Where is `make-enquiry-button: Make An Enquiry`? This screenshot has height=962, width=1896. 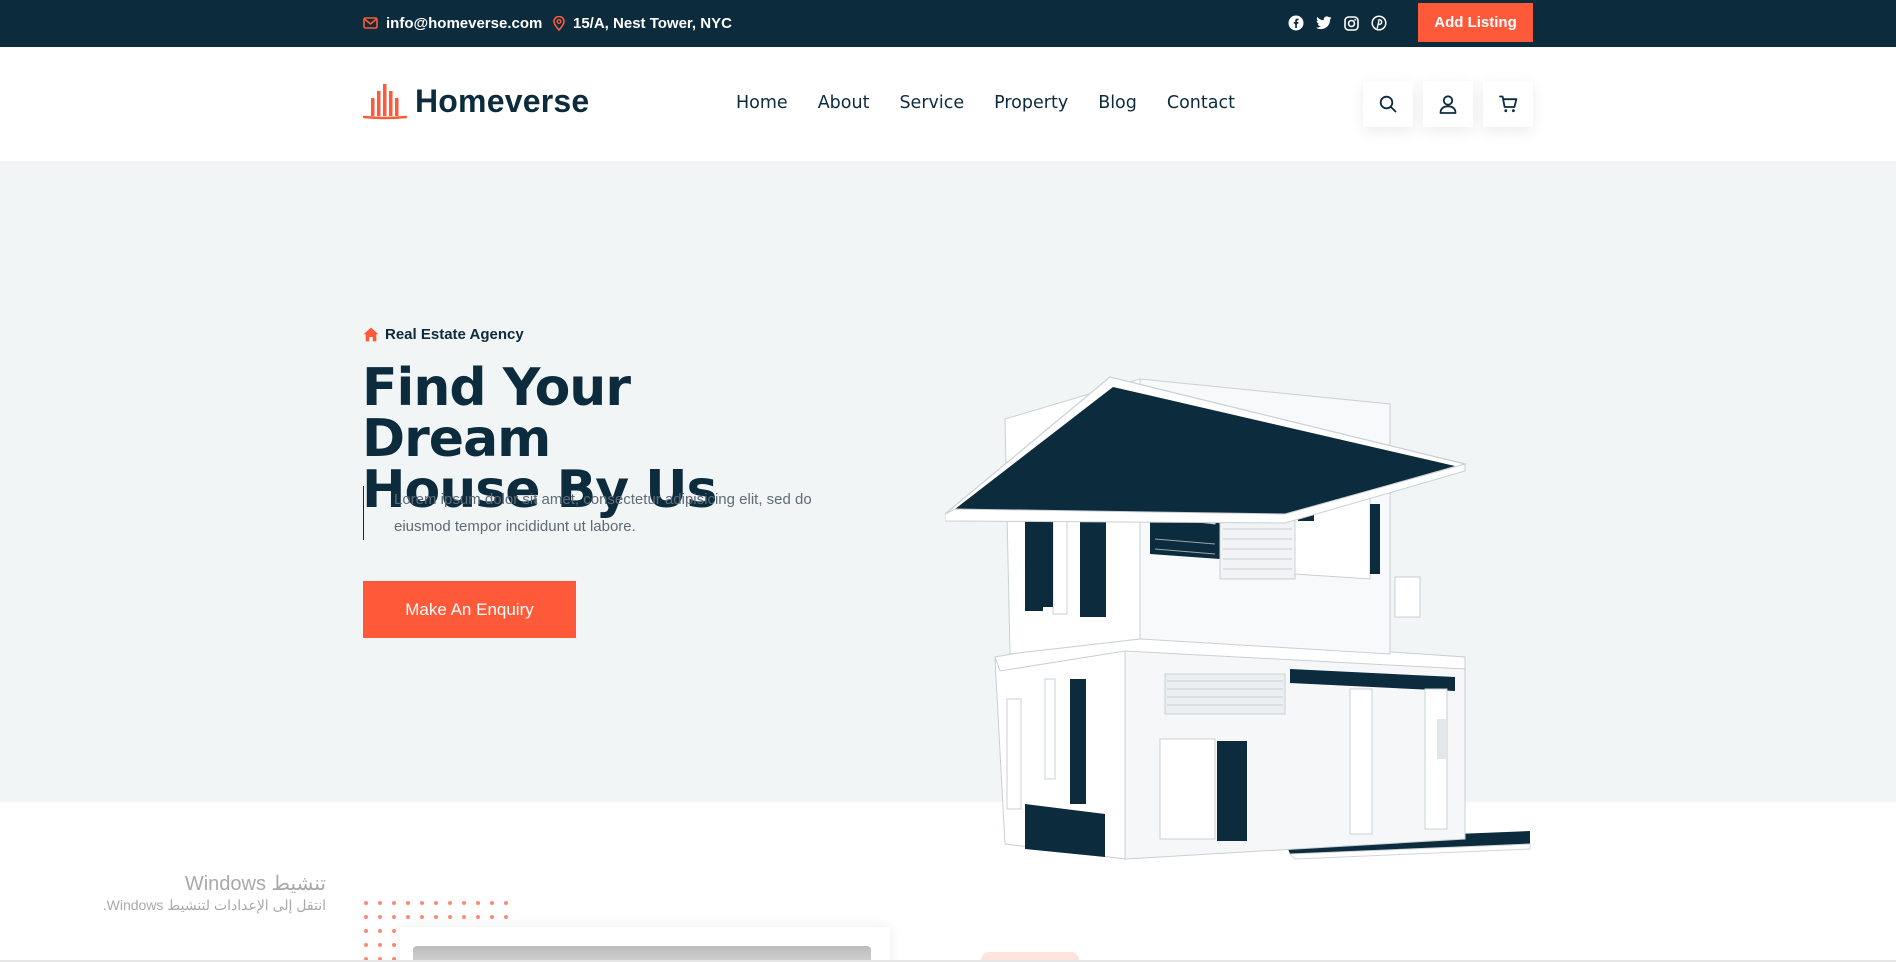 make-enquiry-button: Make An Enquiry is located at coordinates (469, 609).